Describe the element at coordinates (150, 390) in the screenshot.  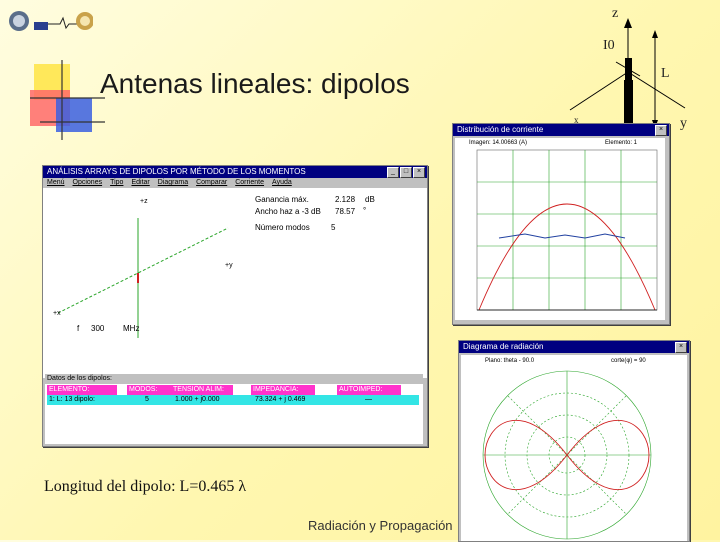
I see `header-modos: MODOS:` at that location.